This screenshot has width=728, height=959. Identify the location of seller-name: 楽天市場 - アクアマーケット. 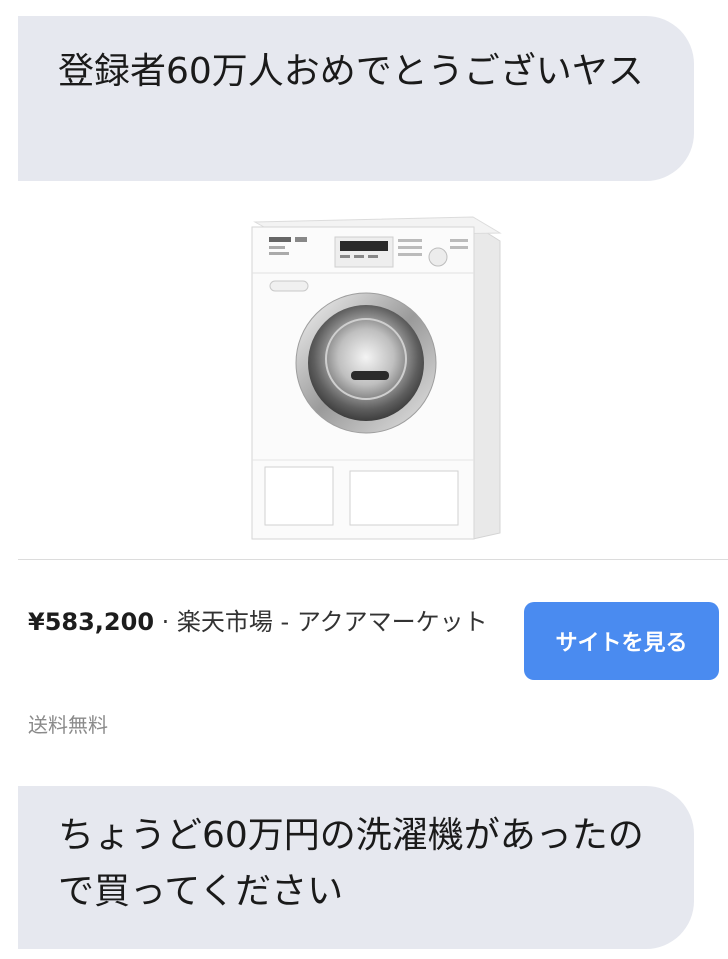
(332, 622).